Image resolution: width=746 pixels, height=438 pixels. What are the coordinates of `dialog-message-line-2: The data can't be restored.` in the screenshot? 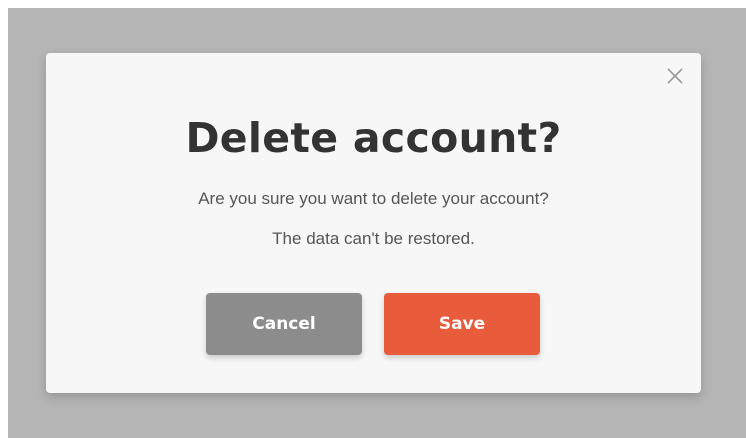 It's located at (373, 238).